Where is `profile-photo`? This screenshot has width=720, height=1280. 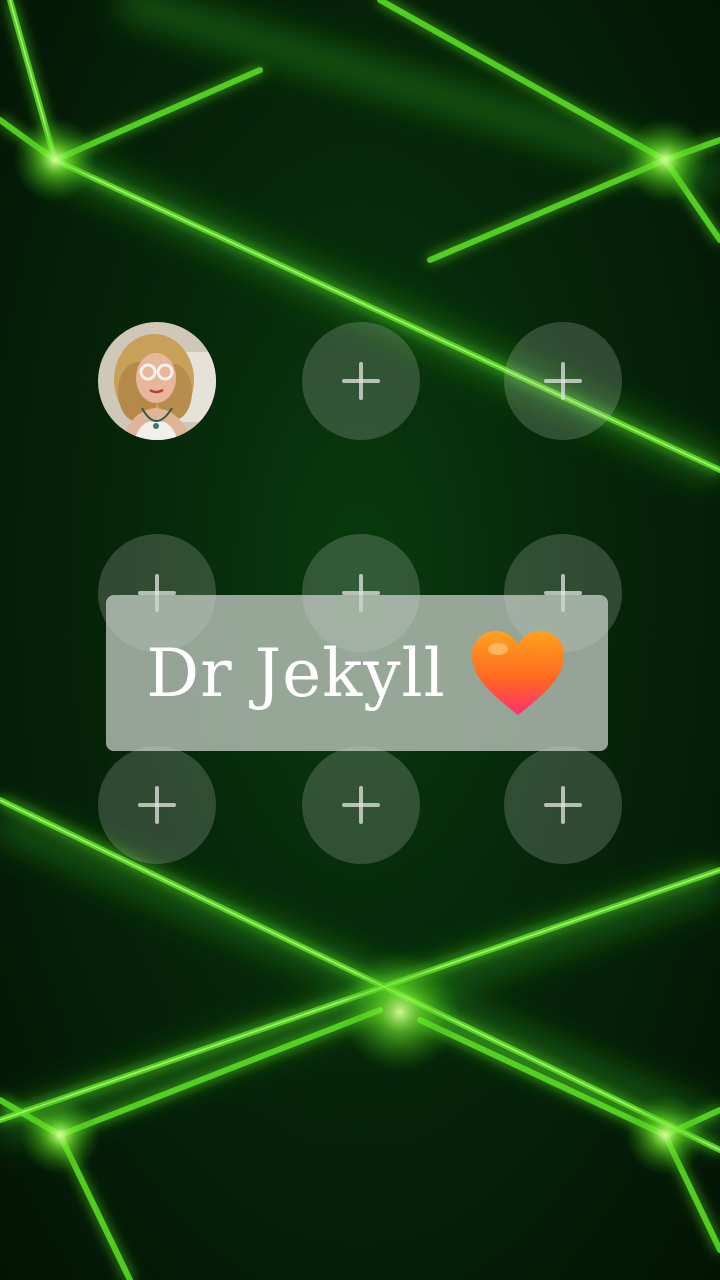
profile-photo is located at coordinates (157, 381).